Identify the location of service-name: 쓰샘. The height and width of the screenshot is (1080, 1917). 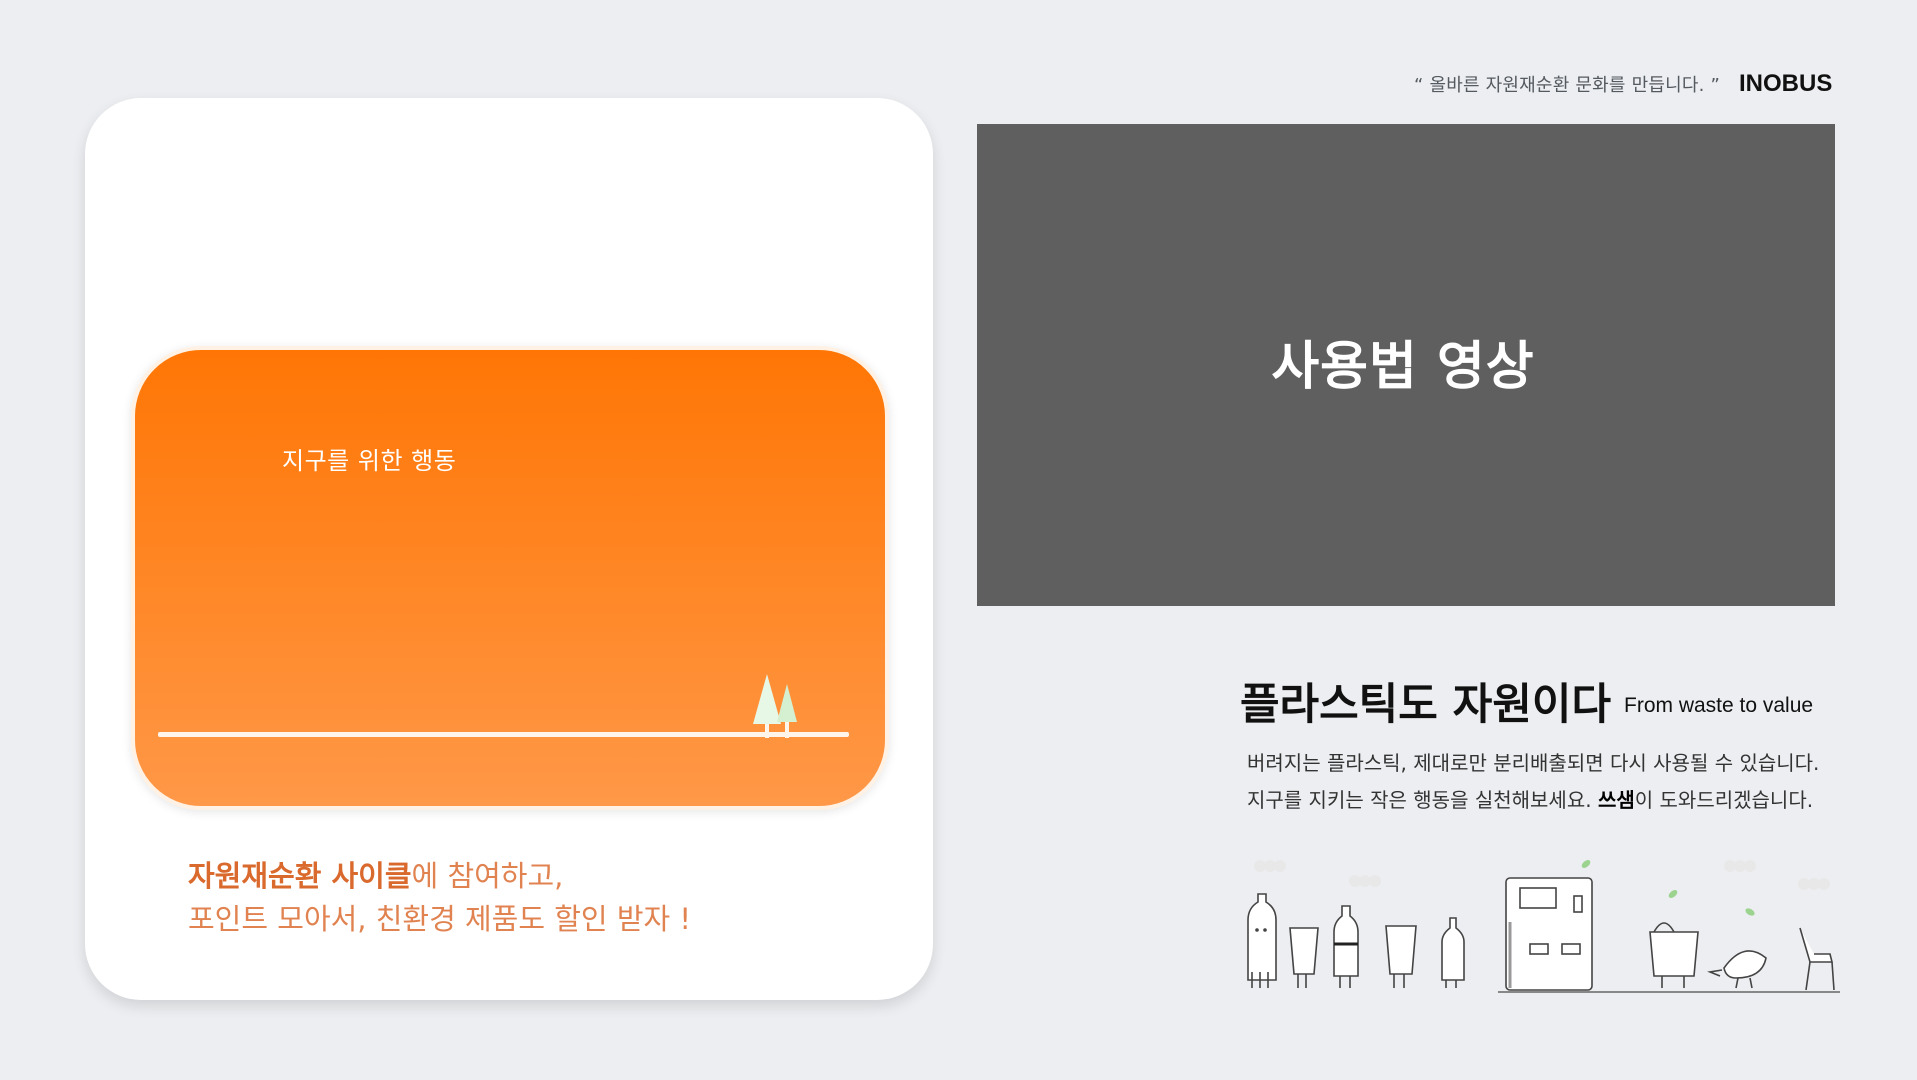
(1616, 800).